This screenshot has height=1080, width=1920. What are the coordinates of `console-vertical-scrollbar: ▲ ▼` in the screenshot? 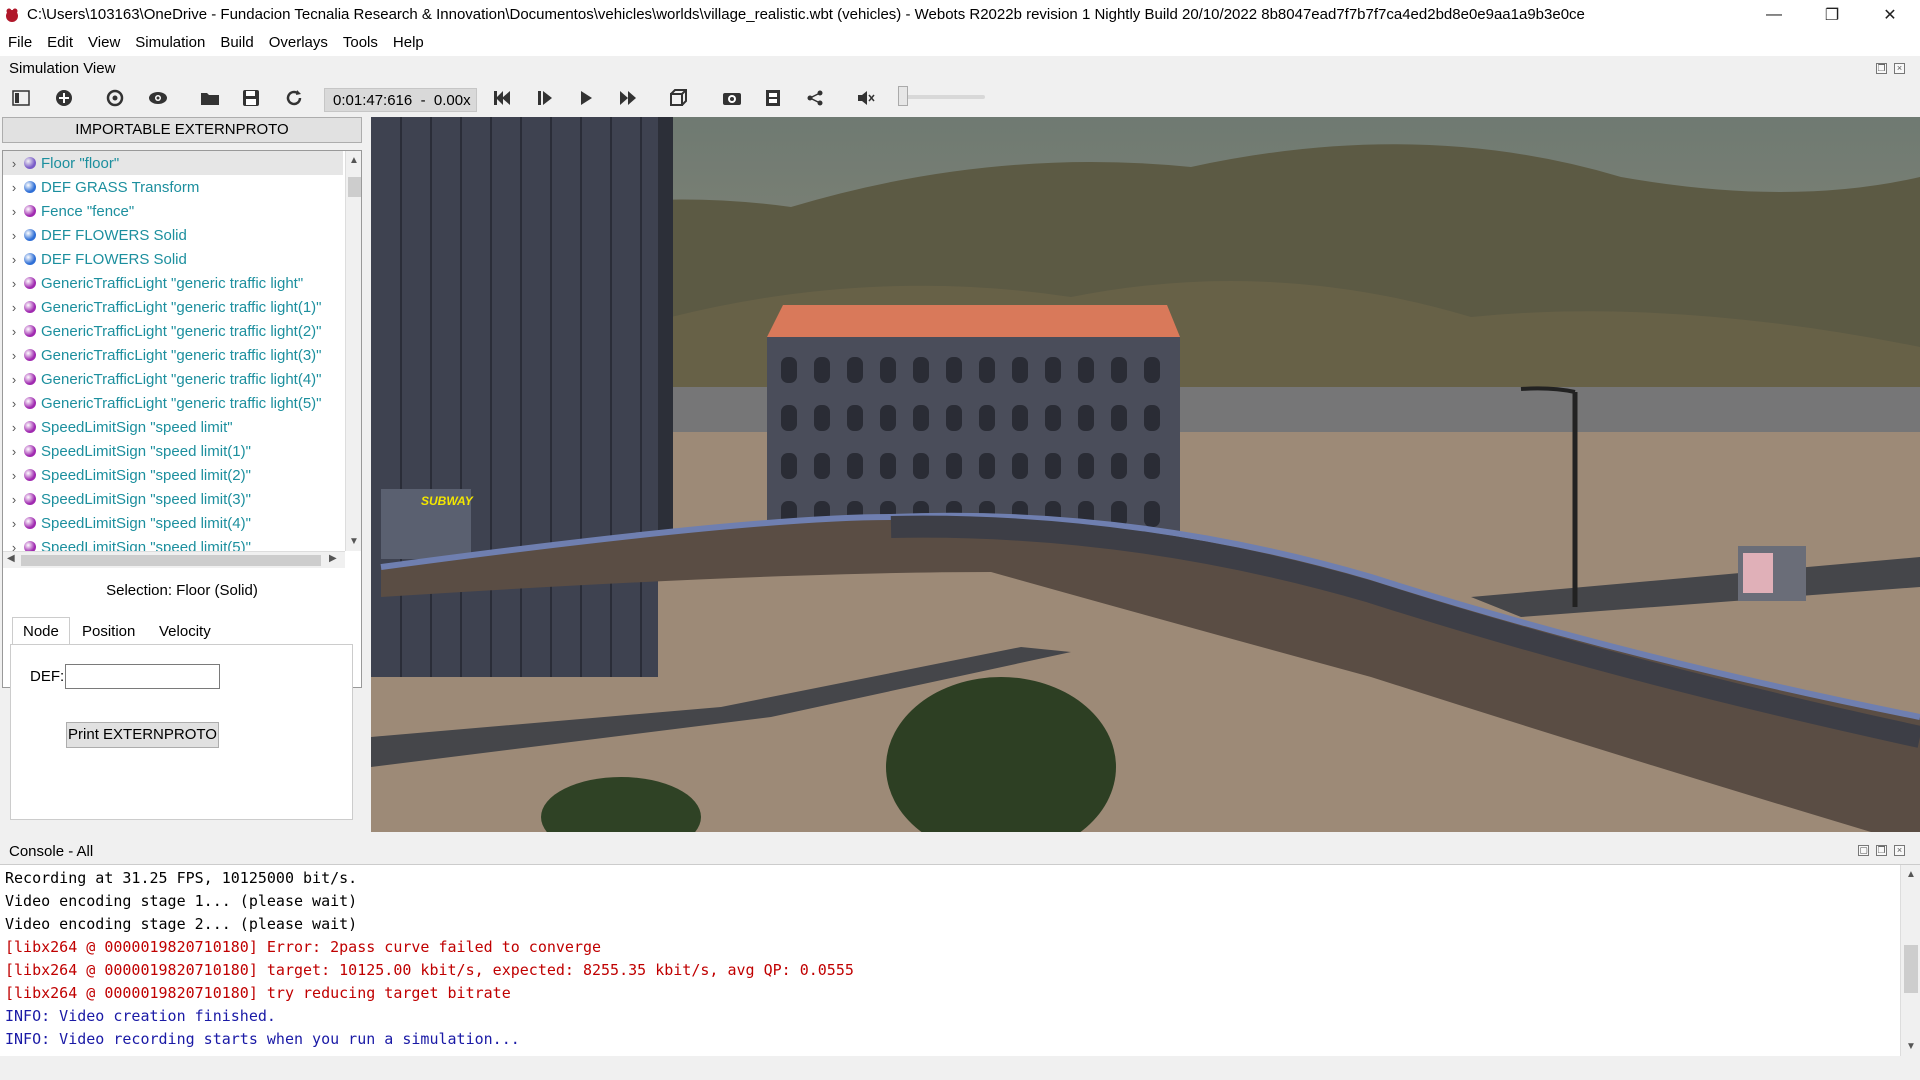 It's located at (1910, 960).